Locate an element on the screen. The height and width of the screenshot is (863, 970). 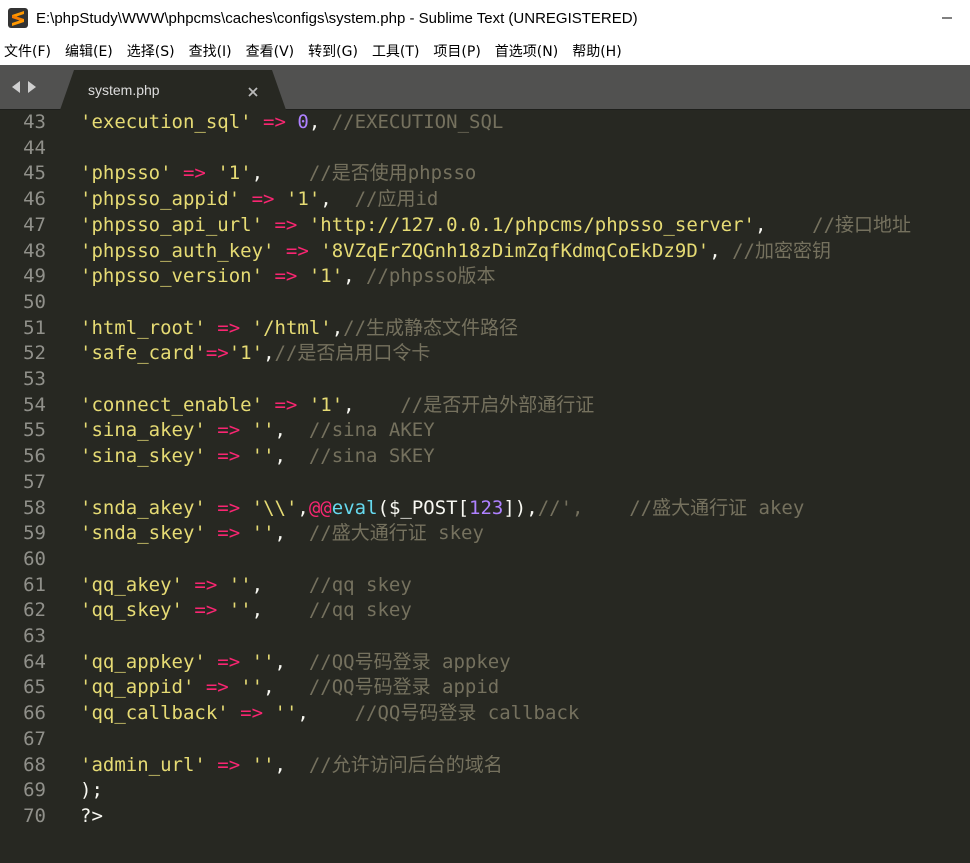
sublime-logo-icon is located at coordinates (18, 18).